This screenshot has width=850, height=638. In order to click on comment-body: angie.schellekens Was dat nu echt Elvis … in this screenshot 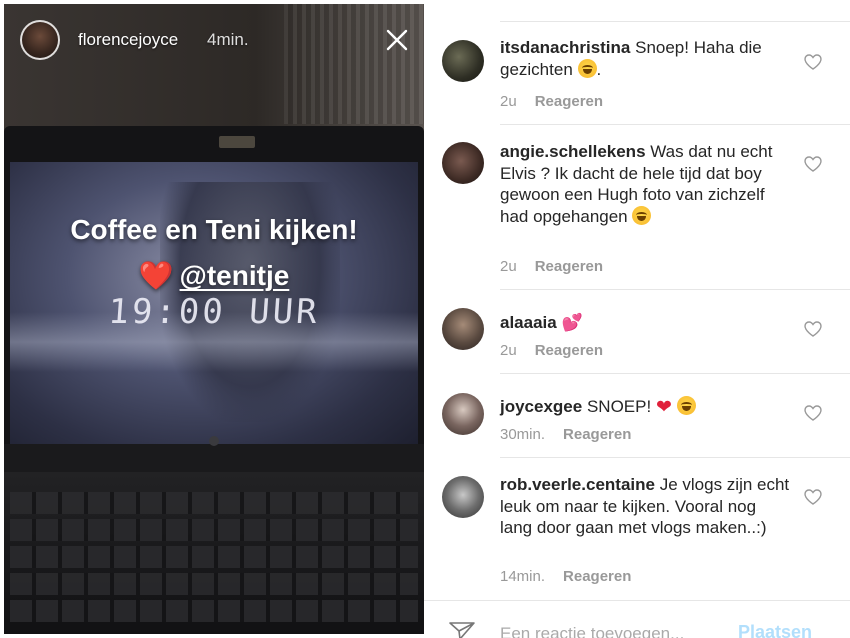, I will do `click(645, 184)`.